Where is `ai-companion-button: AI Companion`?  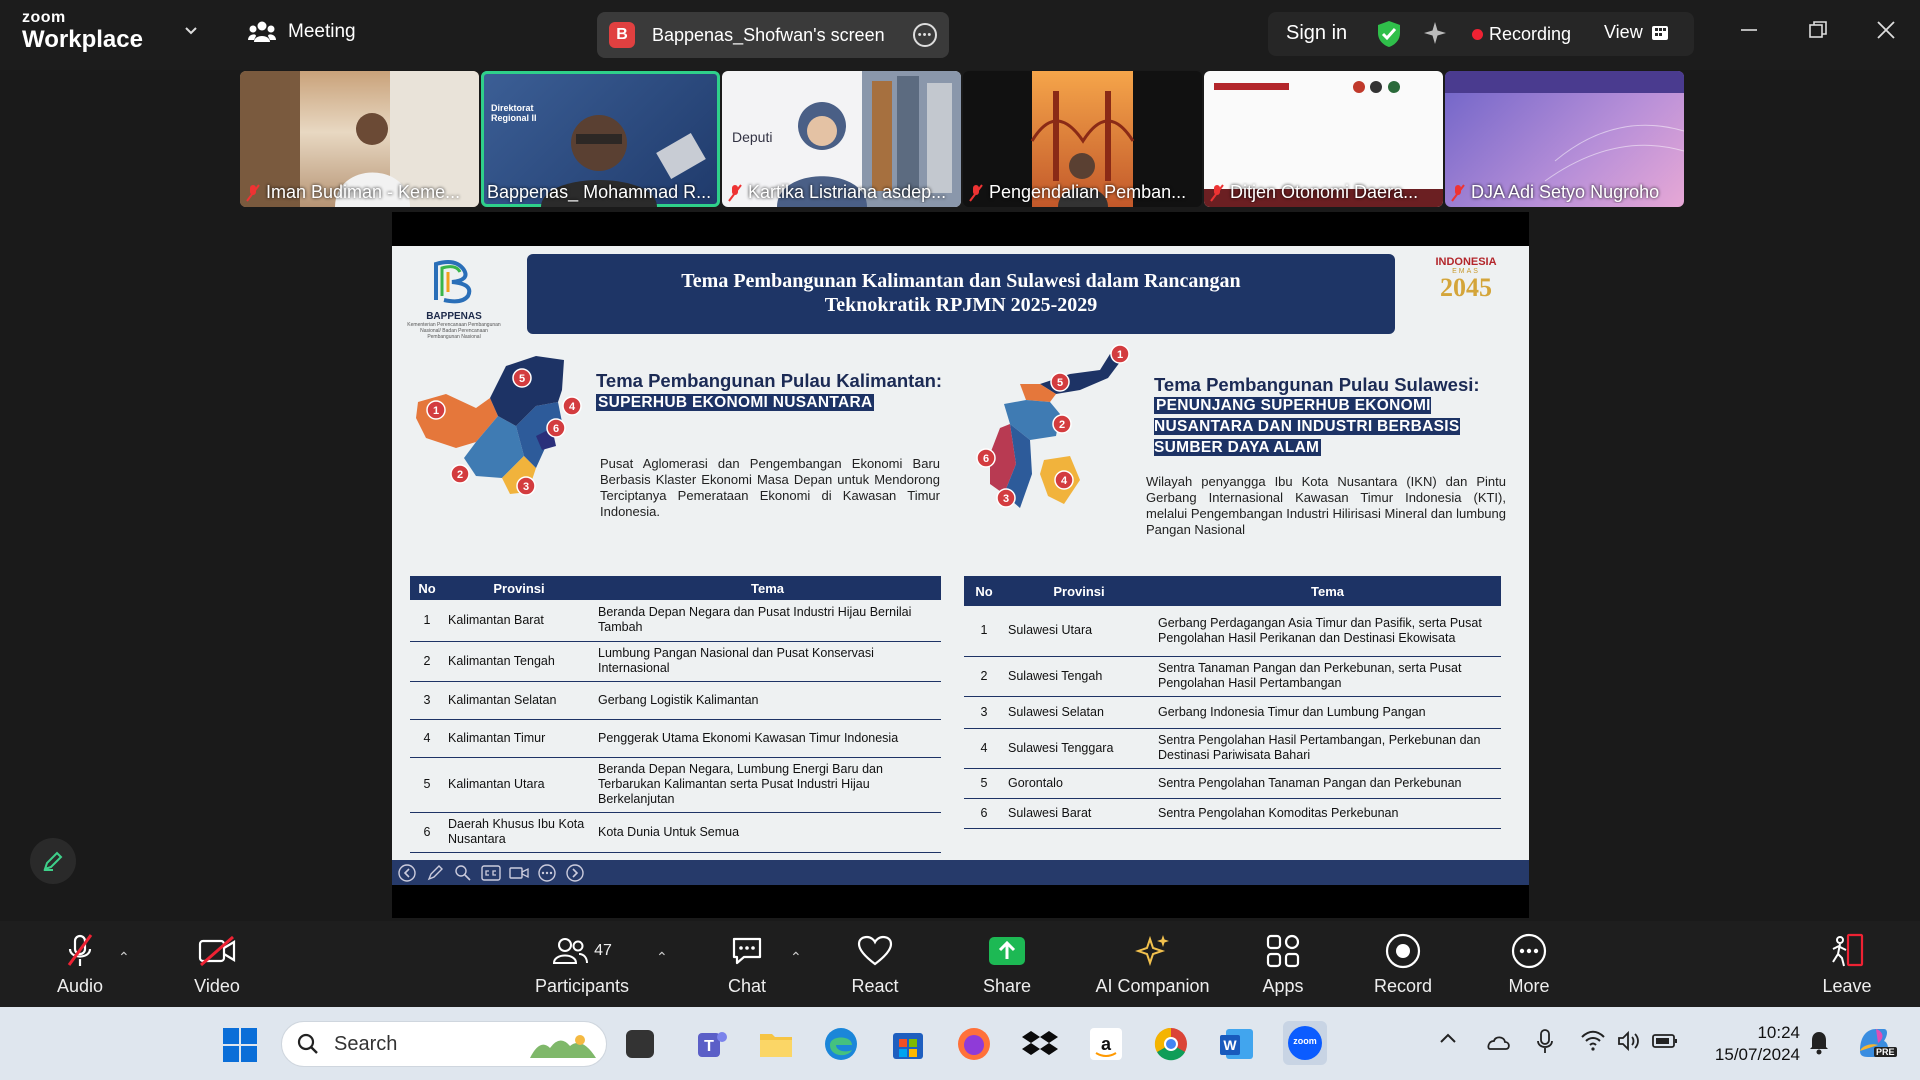
ai-companion-button: AI Companion is located at coordinates (1152, 964).